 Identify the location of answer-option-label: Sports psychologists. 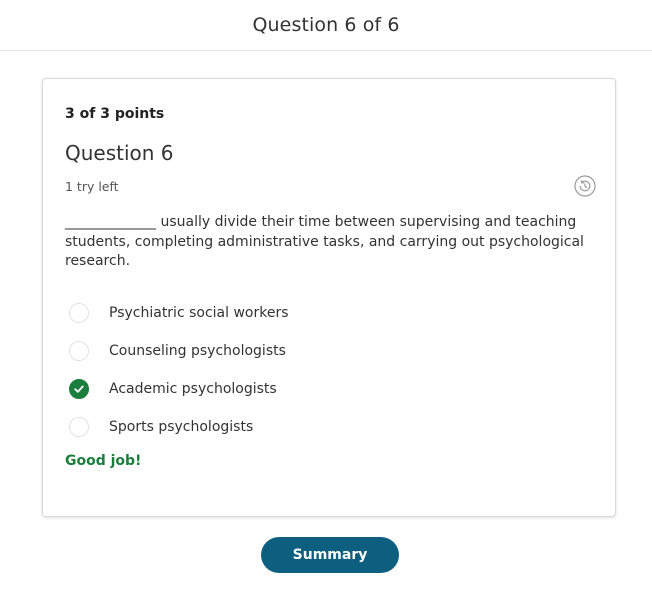
(181, 427).